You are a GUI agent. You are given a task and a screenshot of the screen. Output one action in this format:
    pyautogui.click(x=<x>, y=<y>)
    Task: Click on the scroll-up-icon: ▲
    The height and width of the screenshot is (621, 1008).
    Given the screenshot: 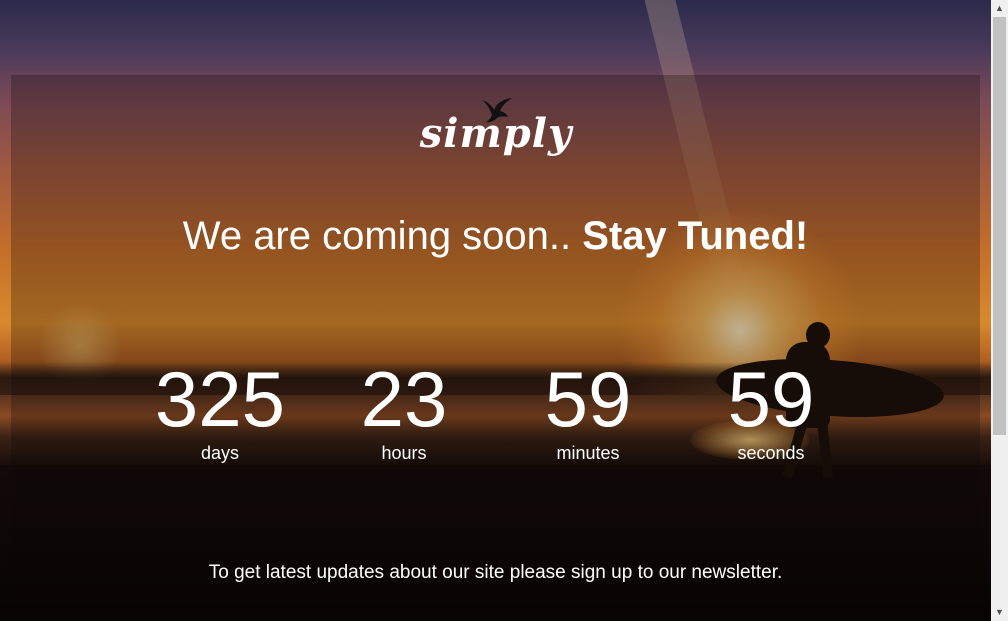 What is the action you would take?
    pyautogui.click(x=999, y=8)
    